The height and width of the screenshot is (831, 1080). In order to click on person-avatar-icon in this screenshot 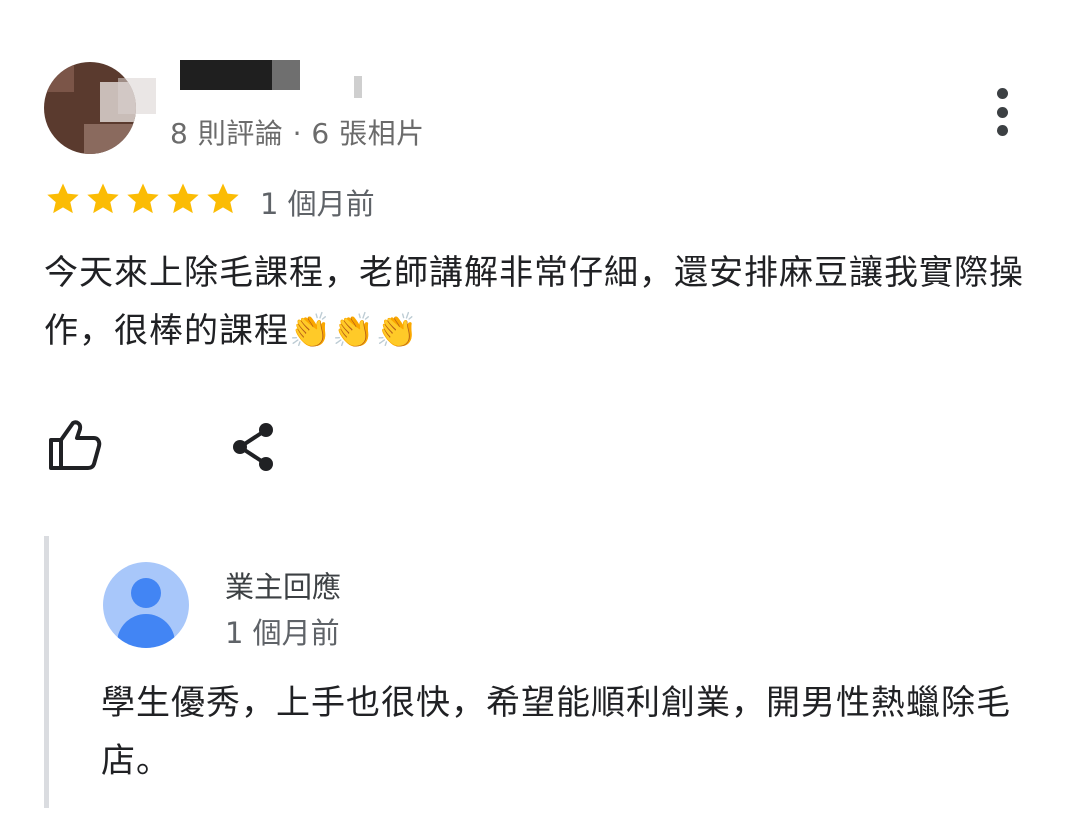, I will do `click(146, 605)`.